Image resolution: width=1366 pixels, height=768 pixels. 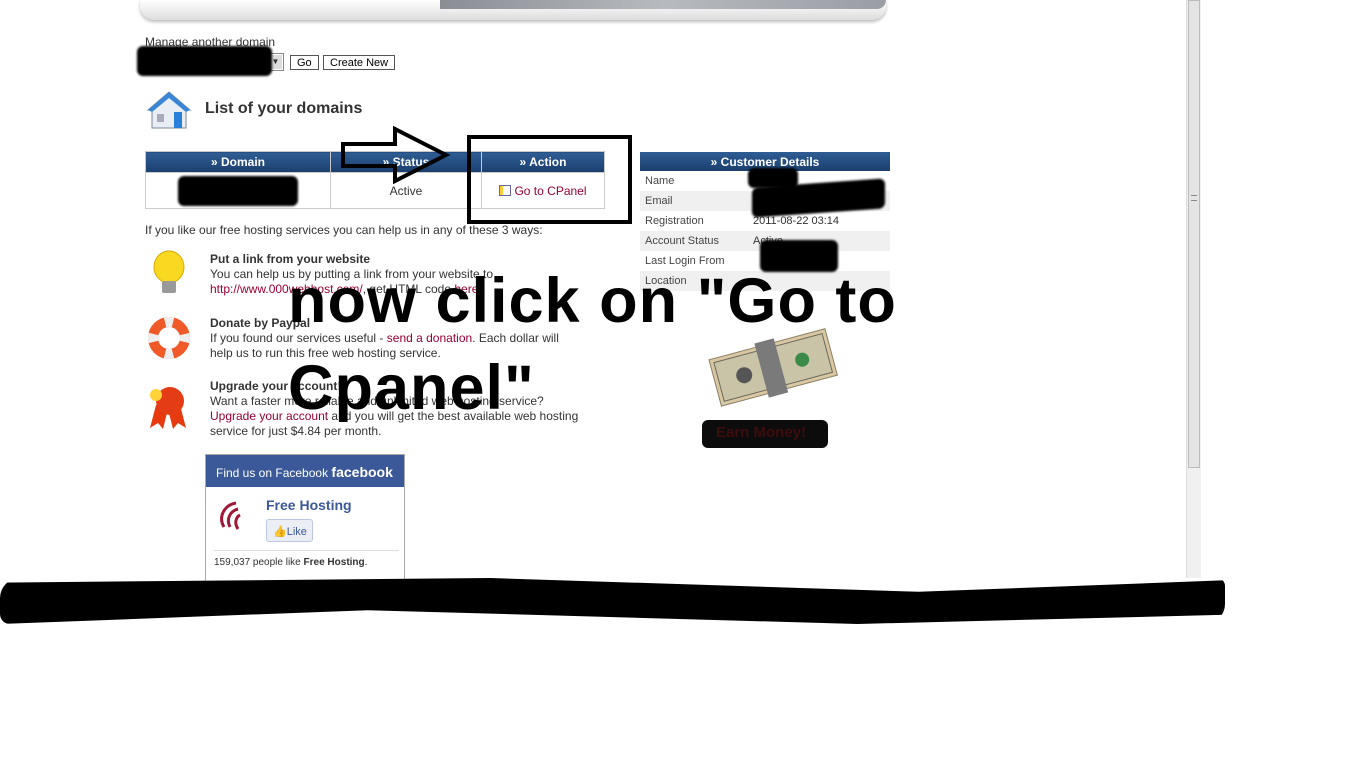 I want to click on header-nav-bar, so click(x=663, y=4).